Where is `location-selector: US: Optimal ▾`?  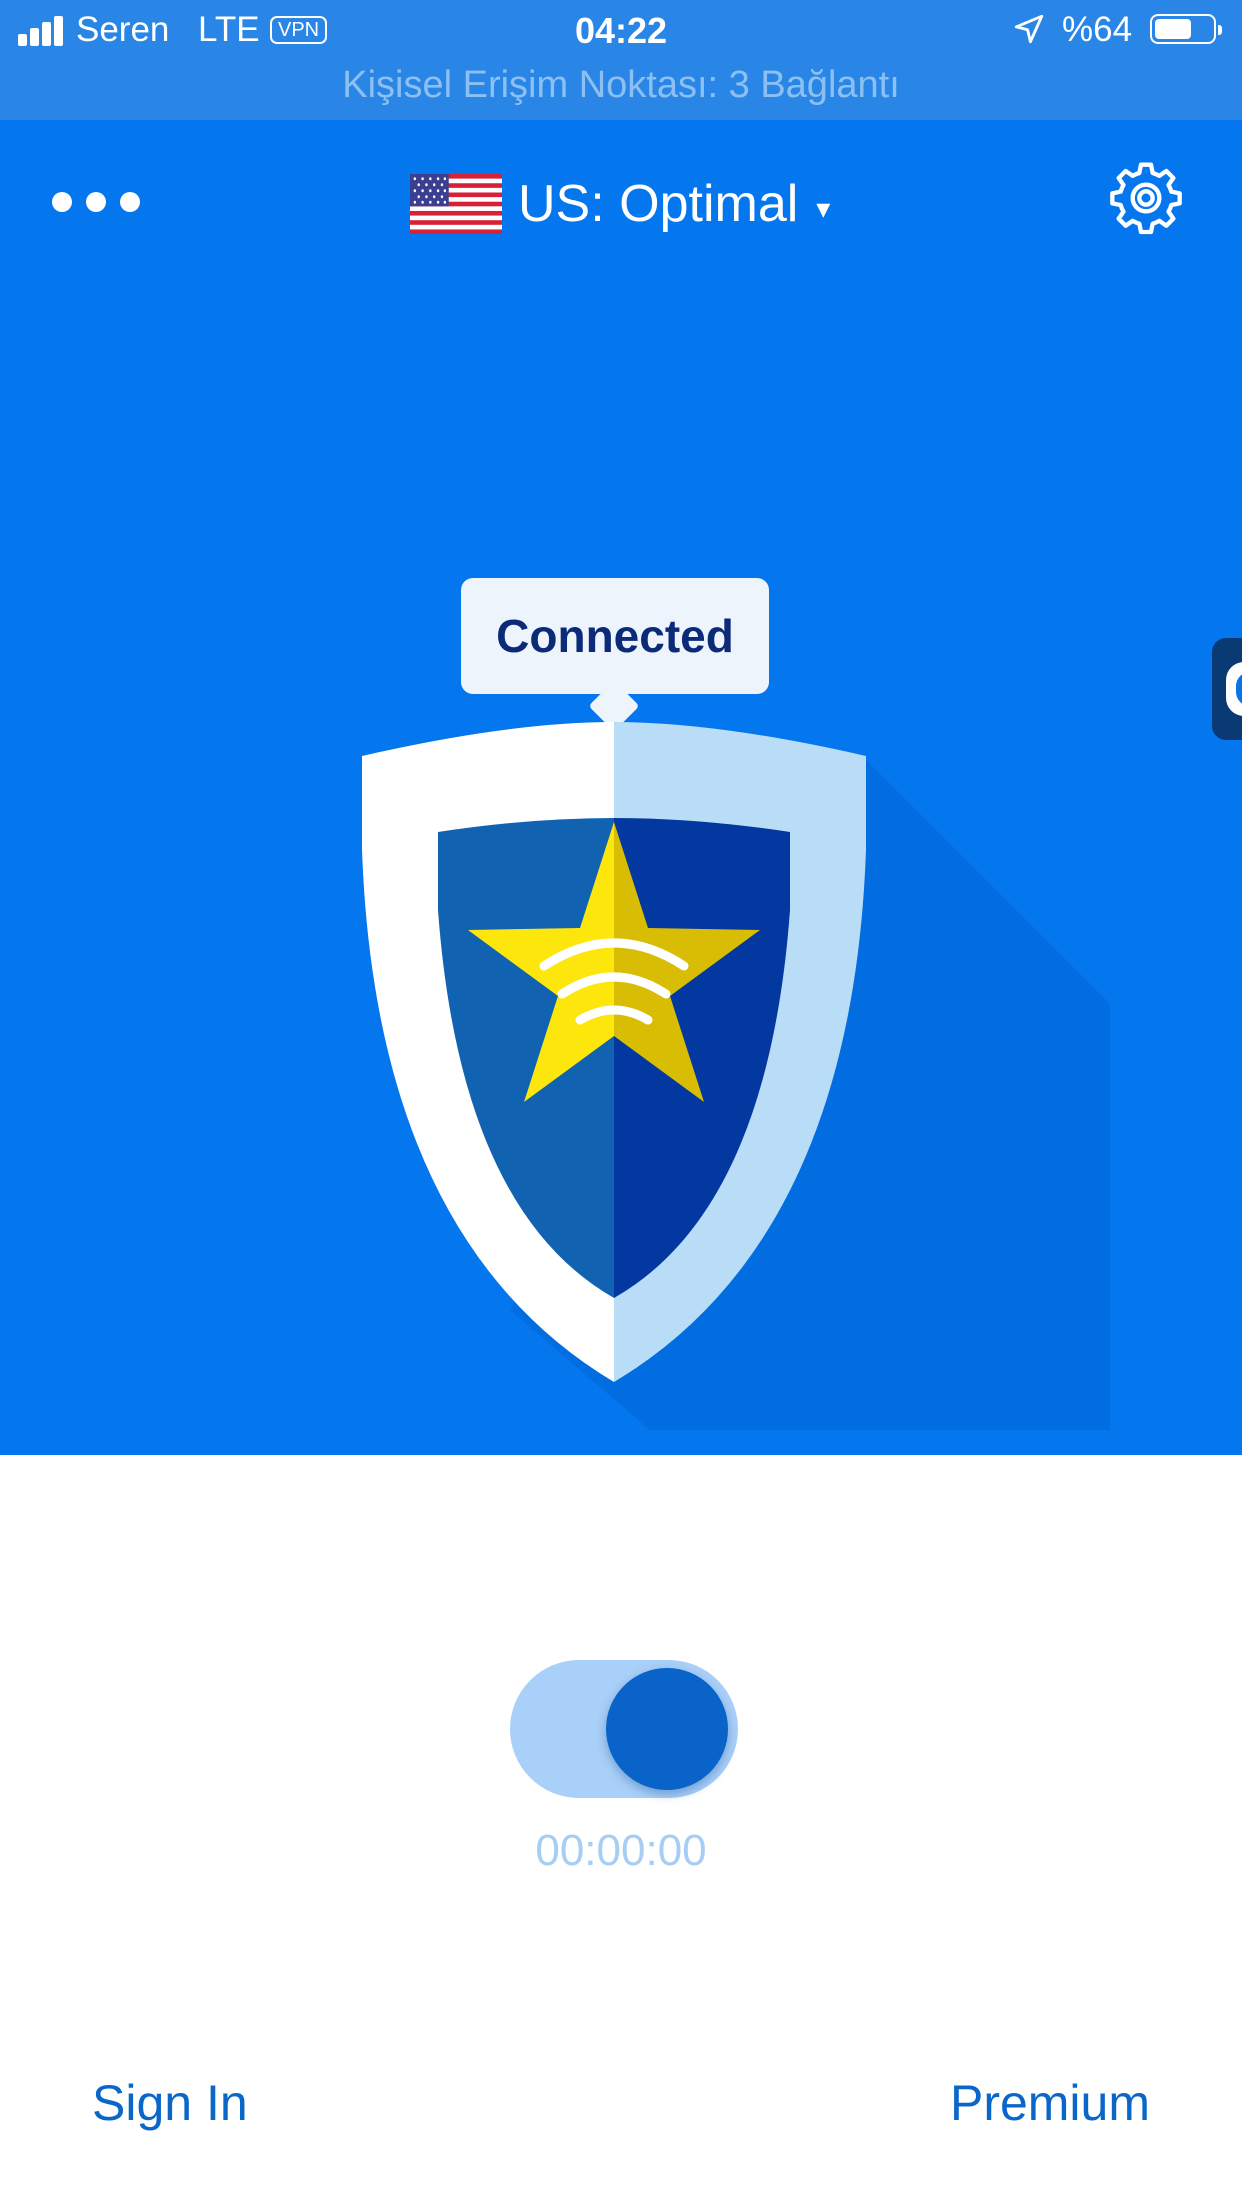
location-selector: US: Optimal ▾ is located at coordinates (620, 204).